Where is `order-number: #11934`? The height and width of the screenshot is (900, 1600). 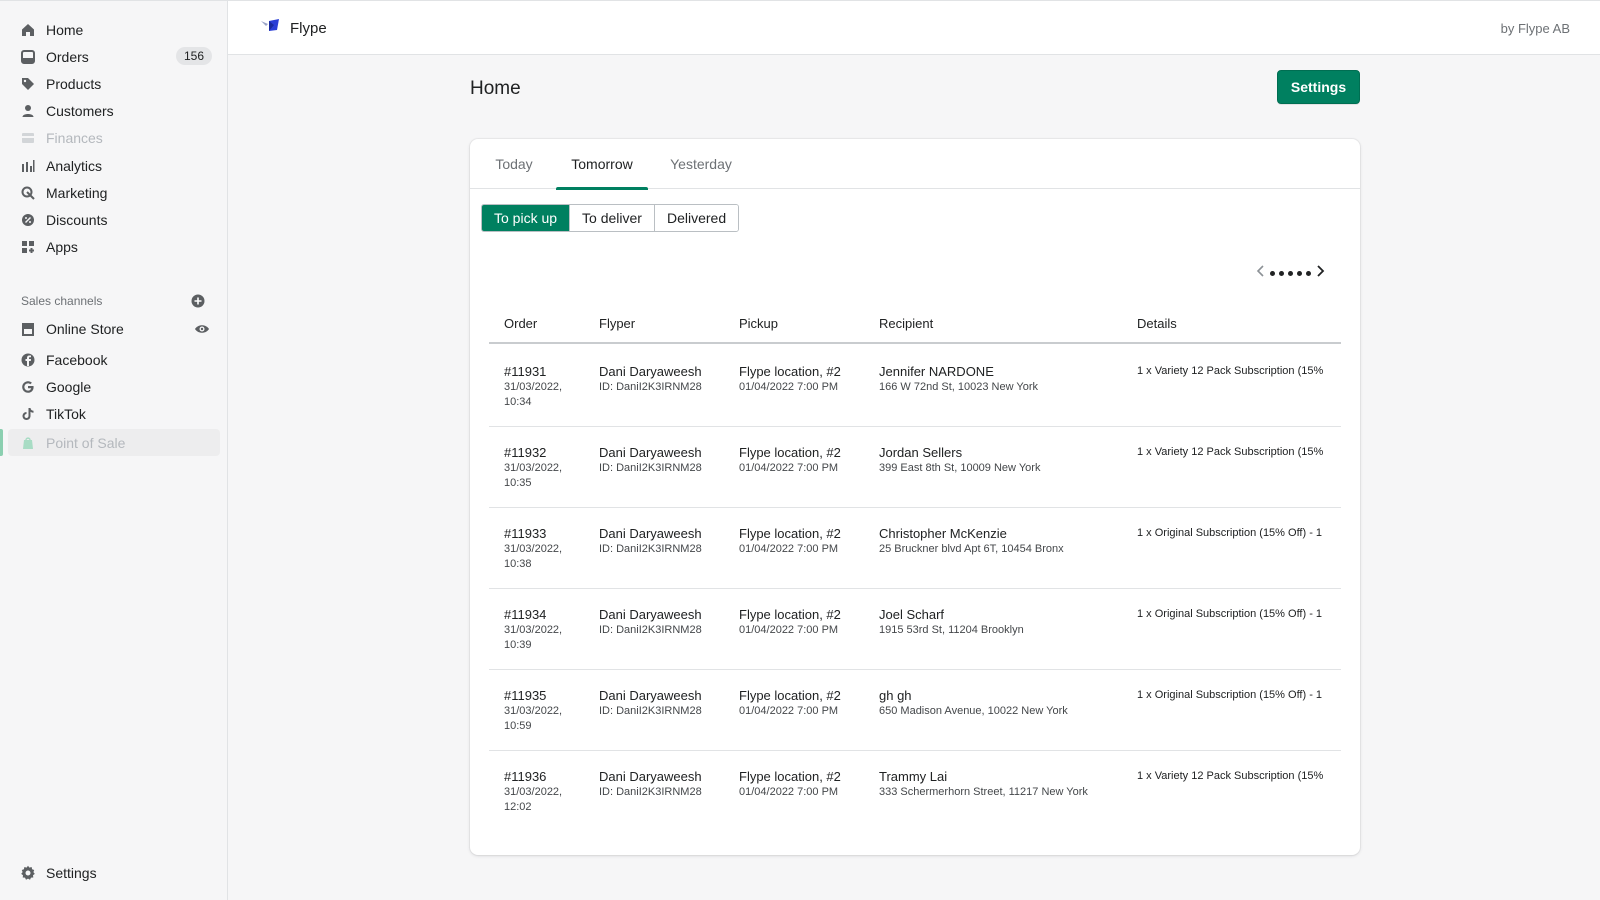 order-number: #11934 is located at coordinates (533, 615).